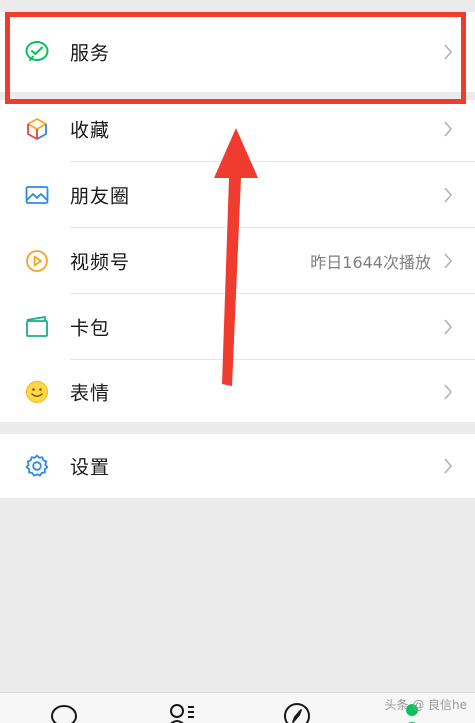 The image size is (475, 723). Describe the element at coordinates (90, 130) in the screenshot. I see `menu-item-label: 收藏` at that location.